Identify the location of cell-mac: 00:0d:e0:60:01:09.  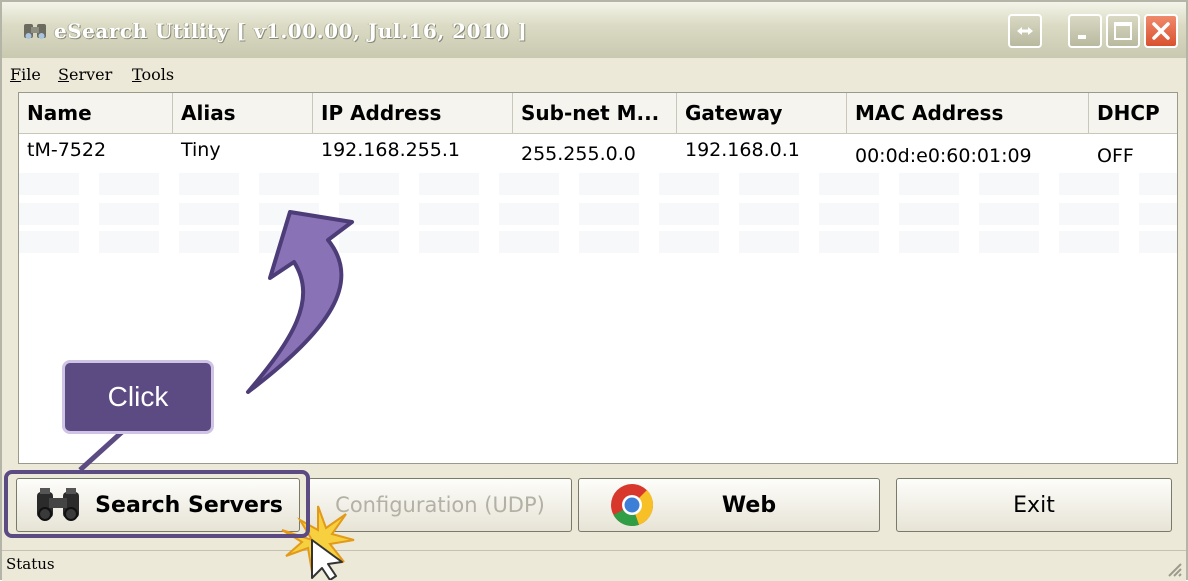
(943, 156).